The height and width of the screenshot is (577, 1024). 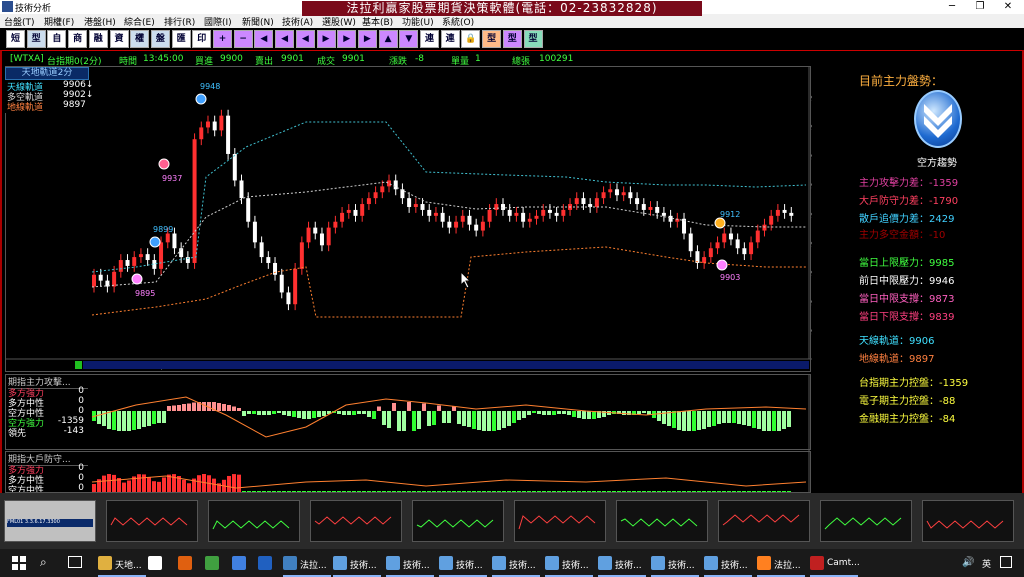 I want to click on toolbar-button-15: ▶, so click(x=326, y=39).